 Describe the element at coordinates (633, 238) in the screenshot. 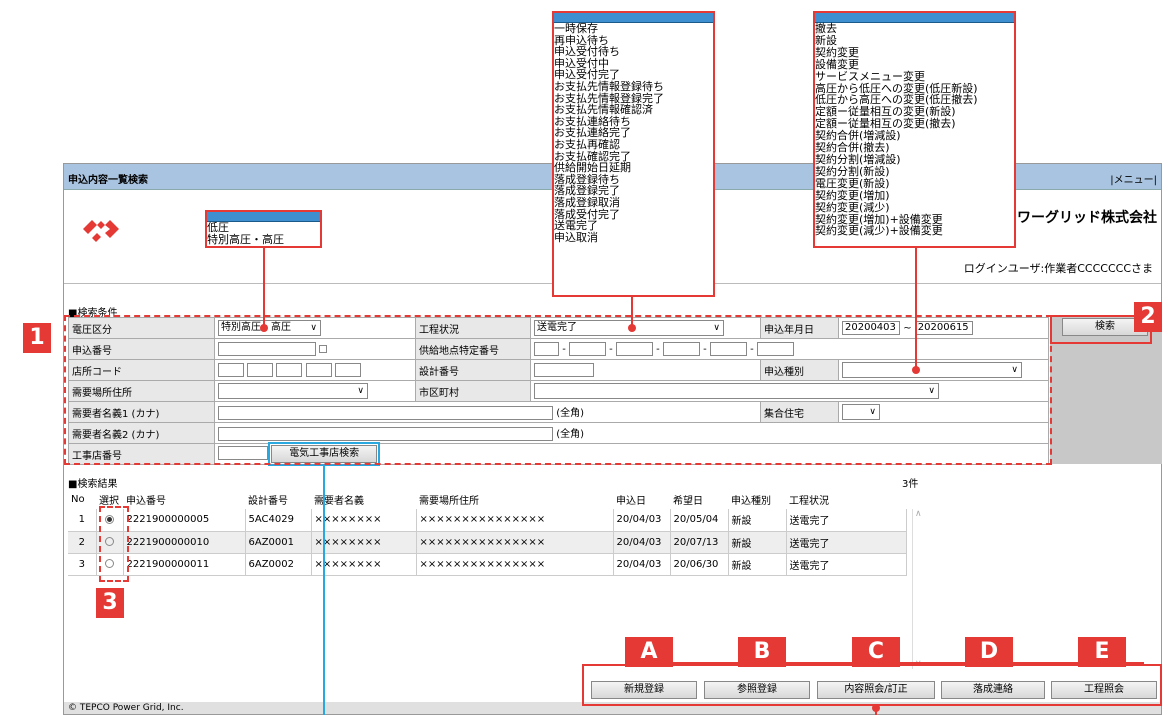

I see `dropdown-option: 申込取消` at that location.